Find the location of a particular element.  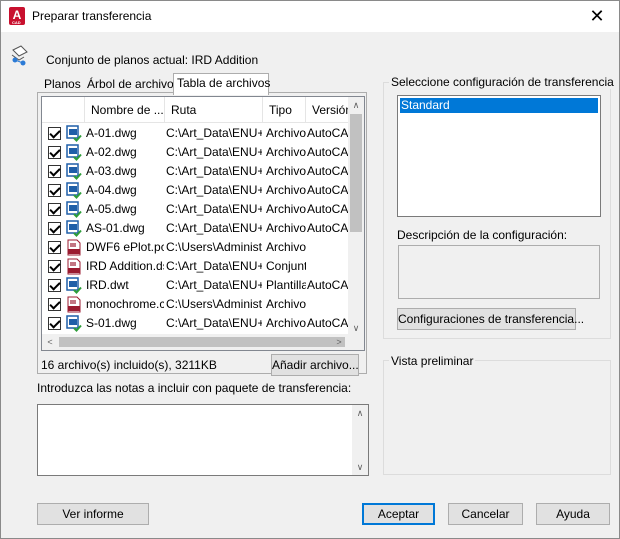

help-button: Ayuda is located at coordinates (573, 514).